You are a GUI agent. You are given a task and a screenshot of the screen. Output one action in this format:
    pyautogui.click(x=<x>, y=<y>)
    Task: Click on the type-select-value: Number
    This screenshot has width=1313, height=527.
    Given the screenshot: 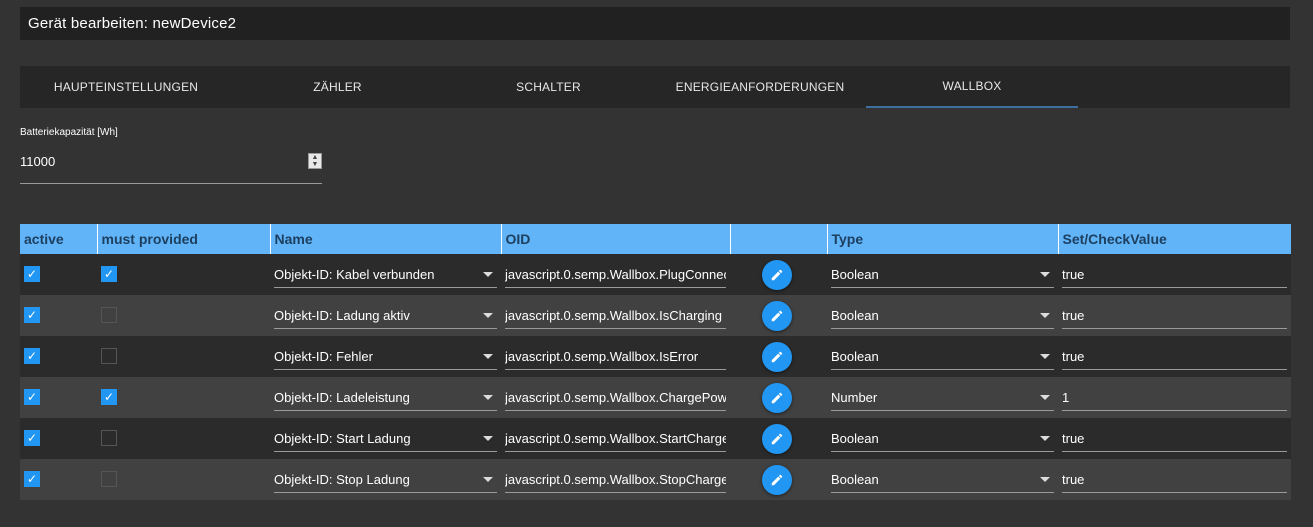 What is the action you would take?
    pyautogui.click(x=854, y=397)
    